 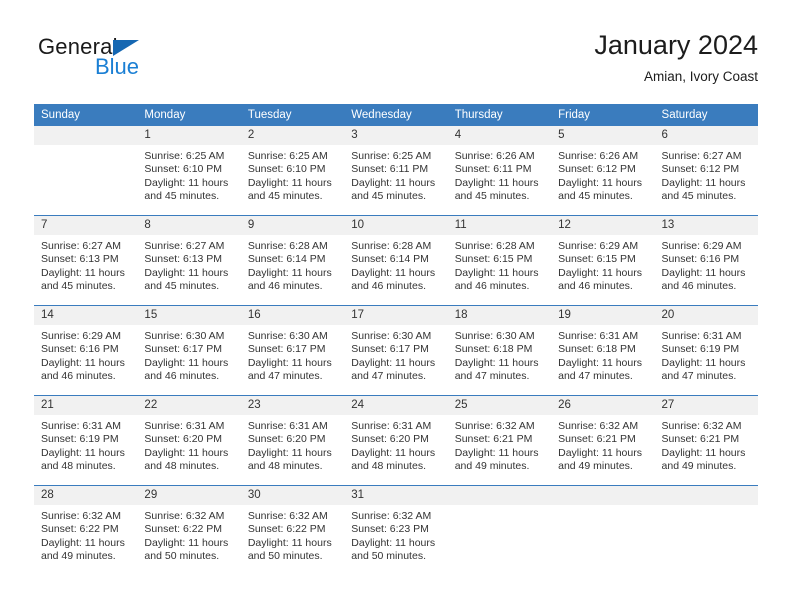 What do you see at coordinates (86, 115) in the screenshot?
I see `weekday-header-sunday: Sunday` at bounding box center [86, 115].